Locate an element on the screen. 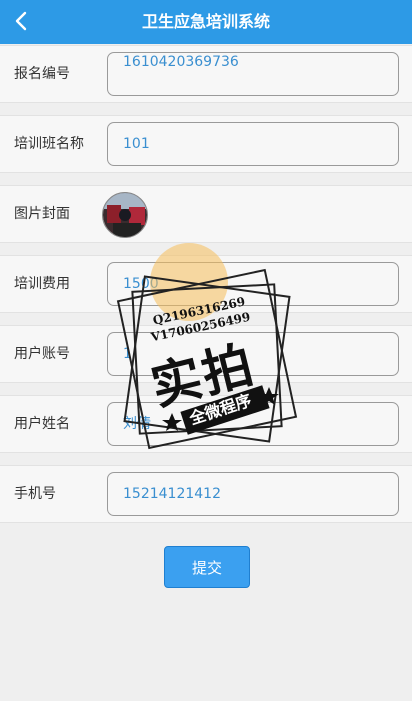  user-name-label: 用户姓名 is located at coordinates (42, 424).